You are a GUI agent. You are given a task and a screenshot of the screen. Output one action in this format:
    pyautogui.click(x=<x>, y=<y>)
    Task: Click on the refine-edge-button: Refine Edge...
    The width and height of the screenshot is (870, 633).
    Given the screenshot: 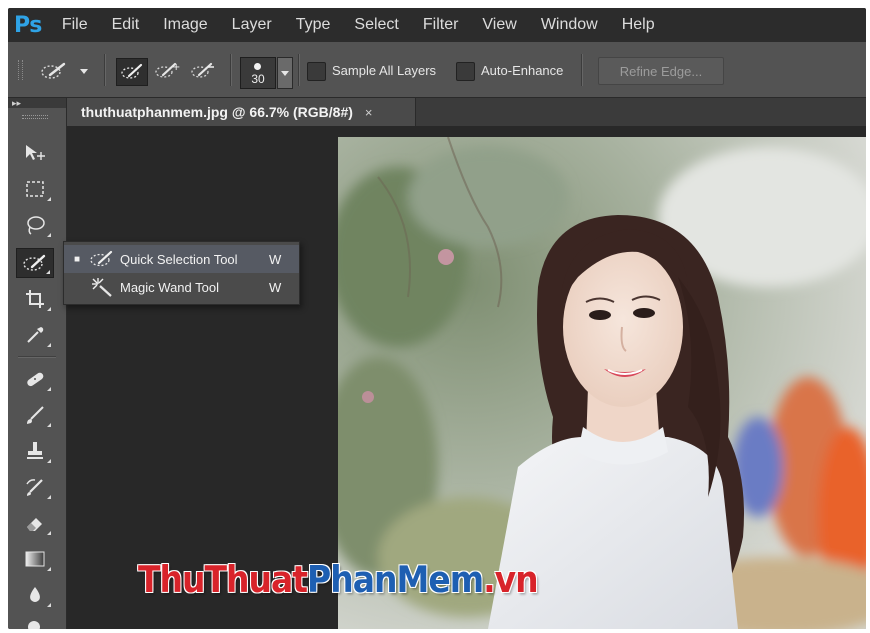 What is the action you would take?
    pyautogui.click(x=661, y=71)
    